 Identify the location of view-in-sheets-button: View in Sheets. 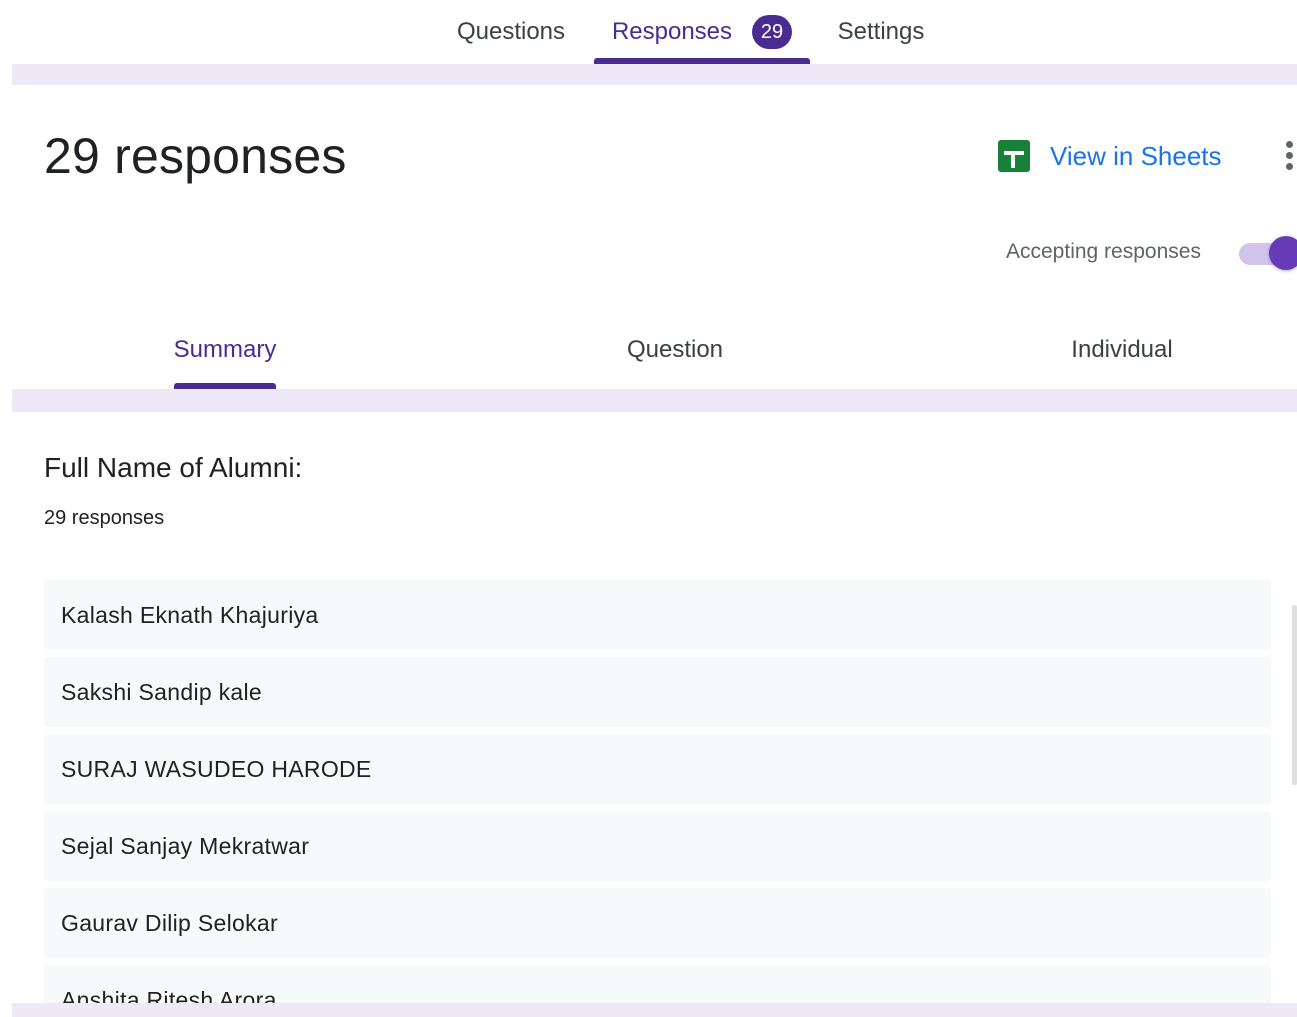
(1110, 156).